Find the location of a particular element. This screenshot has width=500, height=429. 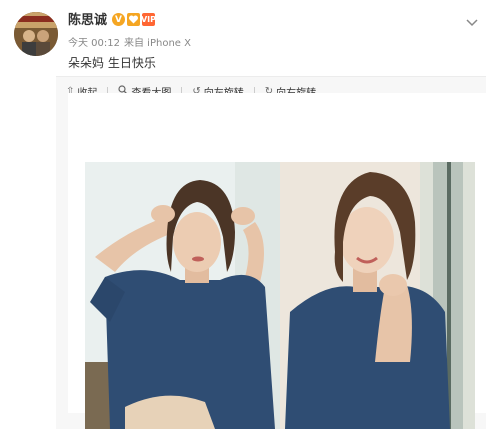

post-meta: 今天 00:12 来自 iPhone X is located at coordinates (129, 44).